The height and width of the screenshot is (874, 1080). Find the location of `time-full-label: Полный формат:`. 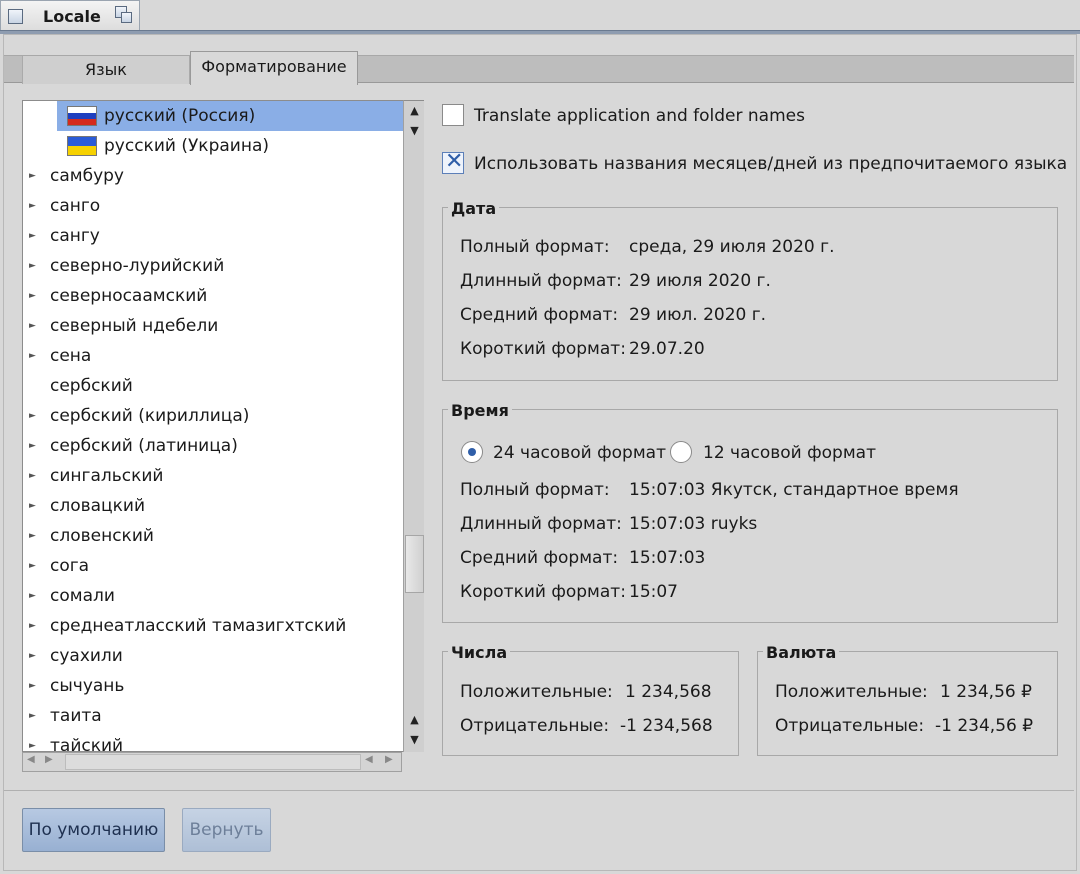

time-full-label: Полный формат: is located at coordinates (535, 490).